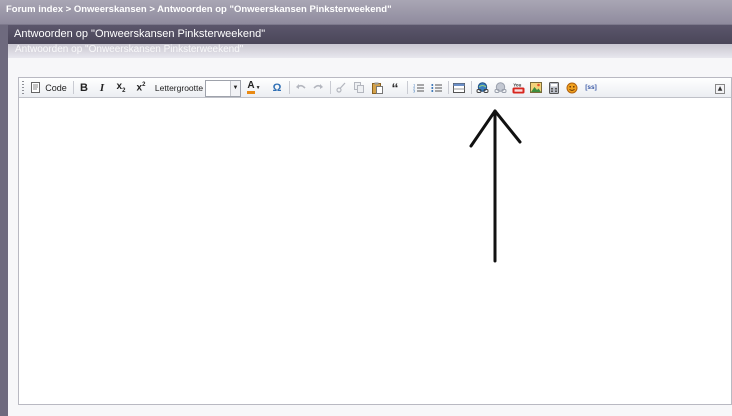 This screenshot has height=416, width=732. Describe the element at coordinates (179, 87) in the screenshot. I see `font-size-label: Lettergrootte` at that location.